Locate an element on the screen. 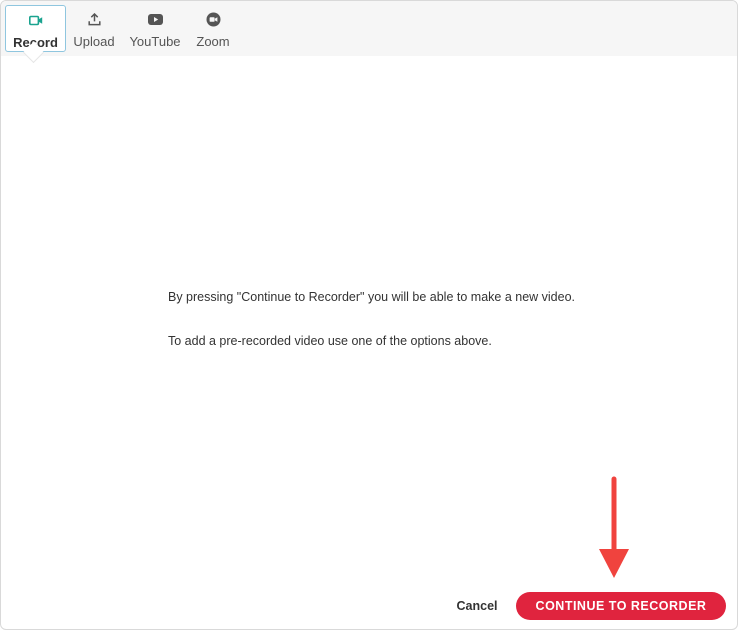 The width and height of the screenshot is (738, 630). source-tab-bar: Record Upload YouTube Zoom is located at coordinates (369, 28).